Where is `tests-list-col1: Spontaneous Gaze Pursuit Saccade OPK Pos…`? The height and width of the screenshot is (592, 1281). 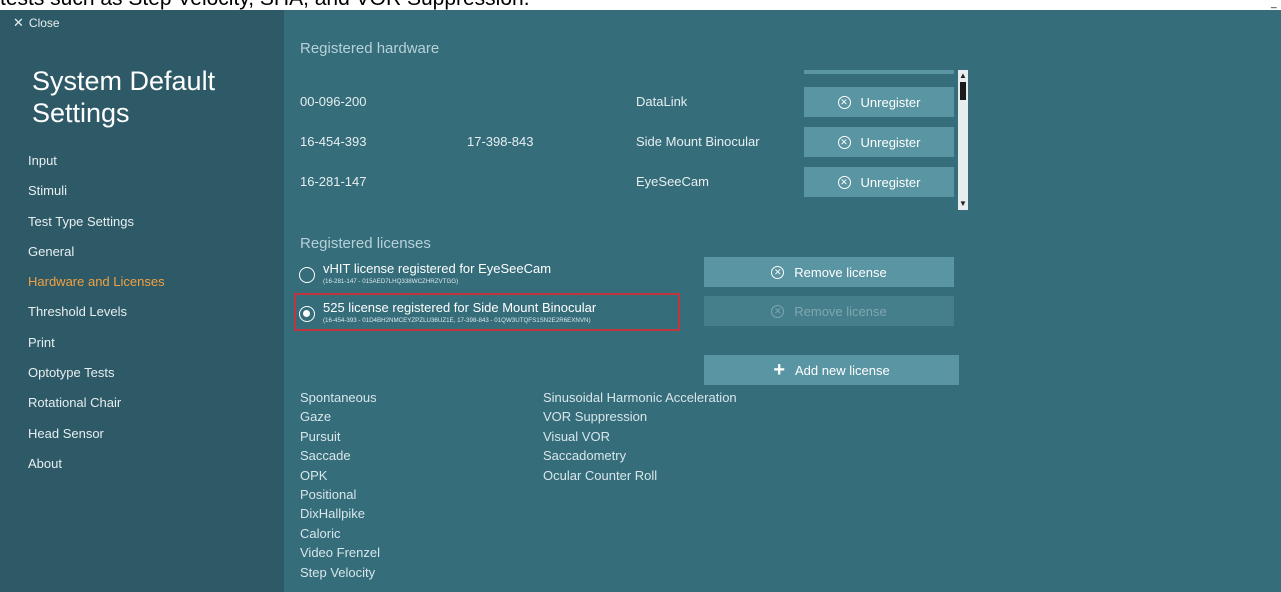 tests-list-col1: Spontaneous Gaze Pursuit Saccade OPK Pos… is located at coordinates (340, 485).